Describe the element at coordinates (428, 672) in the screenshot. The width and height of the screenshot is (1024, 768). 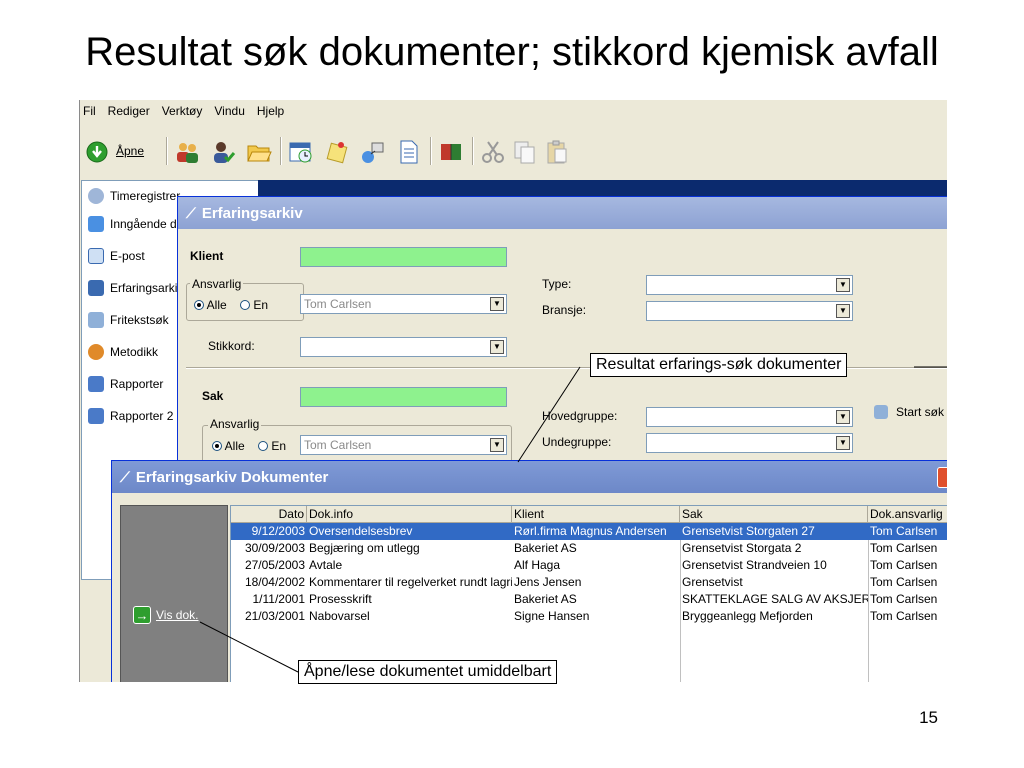
I see `callout-open: Åpne/lese dokumentet umiddelbart` at that location.